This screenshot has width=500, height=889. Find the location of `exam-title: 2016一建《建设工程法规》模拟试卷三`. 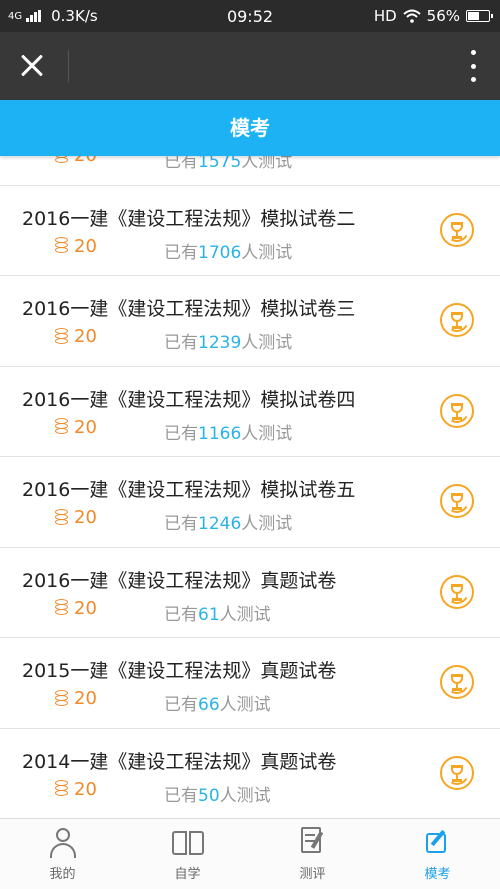

exam-title: 2016一建《建设工程法规》模拟试卷三 is located at coordinates (189, 309).